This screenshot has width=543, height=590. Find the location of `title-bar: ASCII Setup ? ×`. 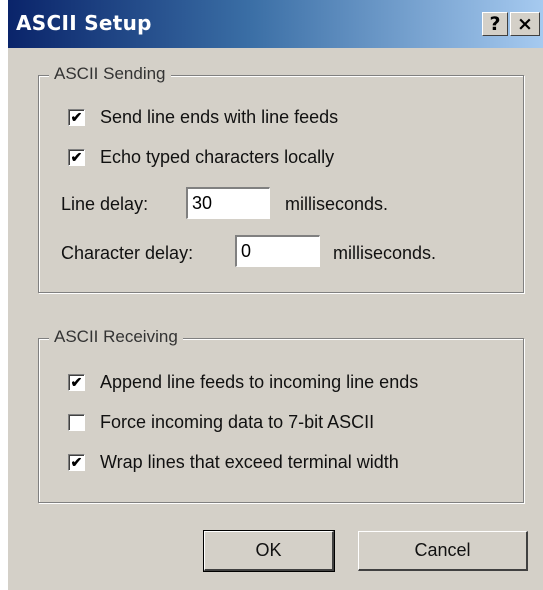

title-bar: ASCII Setup ? × is located at coordinates (275, 24).